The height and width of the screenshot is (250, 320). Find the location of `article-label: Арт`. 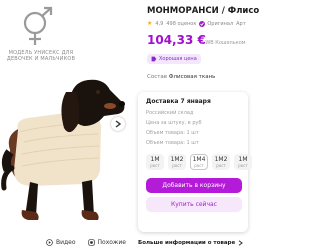

article-label: Арт is located at coordinates (241, 23).